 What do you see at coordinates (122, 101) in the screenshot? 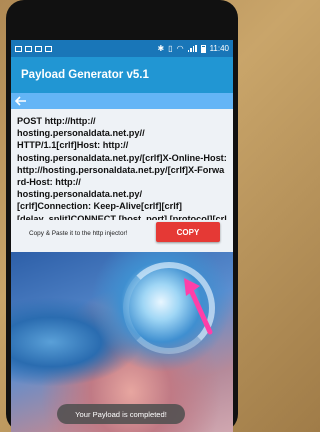
I see `back-bar` at bounding box center [122, 101].